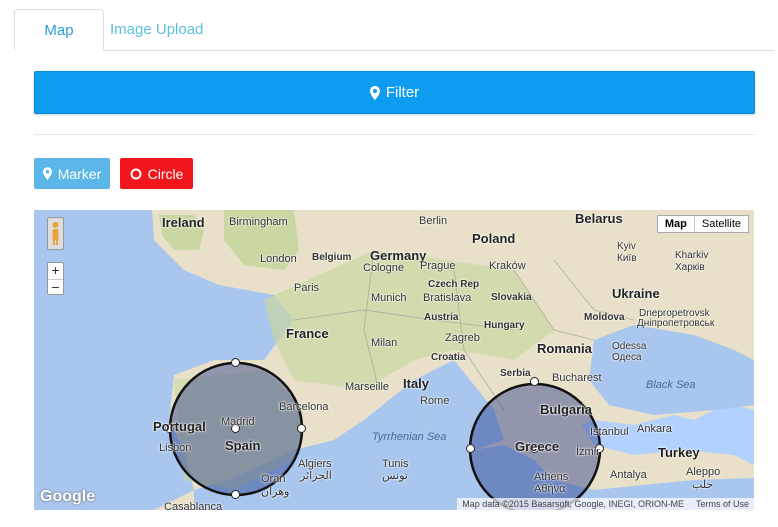 The height and width of the screenshot is (527, 778). I want to click on map-label: Kharkiv, so click(692, 255).